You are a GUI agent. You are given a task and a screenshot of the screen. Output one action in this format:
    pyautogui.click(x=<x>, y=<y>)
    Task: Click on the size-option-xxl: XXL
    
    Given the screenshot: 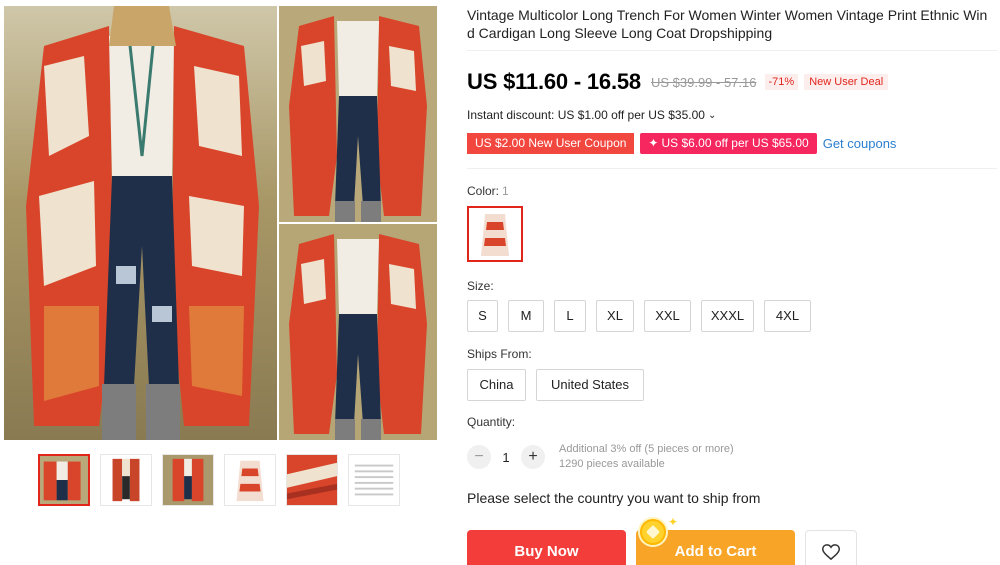 What is the action you would take?
    pyautogui.click(x=667, y=316)
    